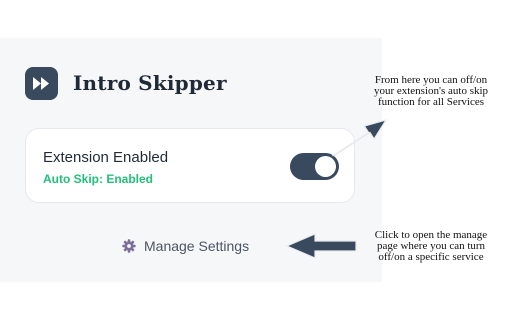  I want to click on fast-forward-icon, so click(41, 83).